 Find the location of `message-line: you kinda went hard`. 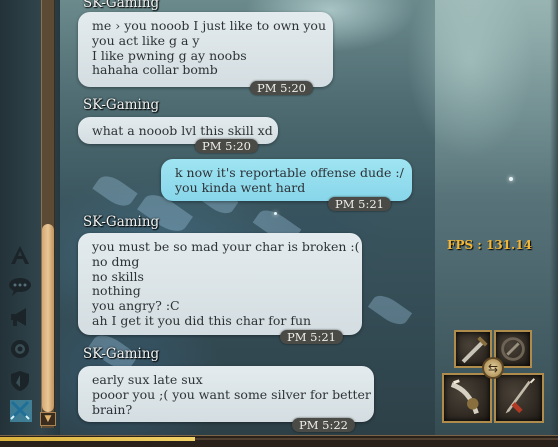

message-line: you kinda went hard is located at coordinates (240, 187).